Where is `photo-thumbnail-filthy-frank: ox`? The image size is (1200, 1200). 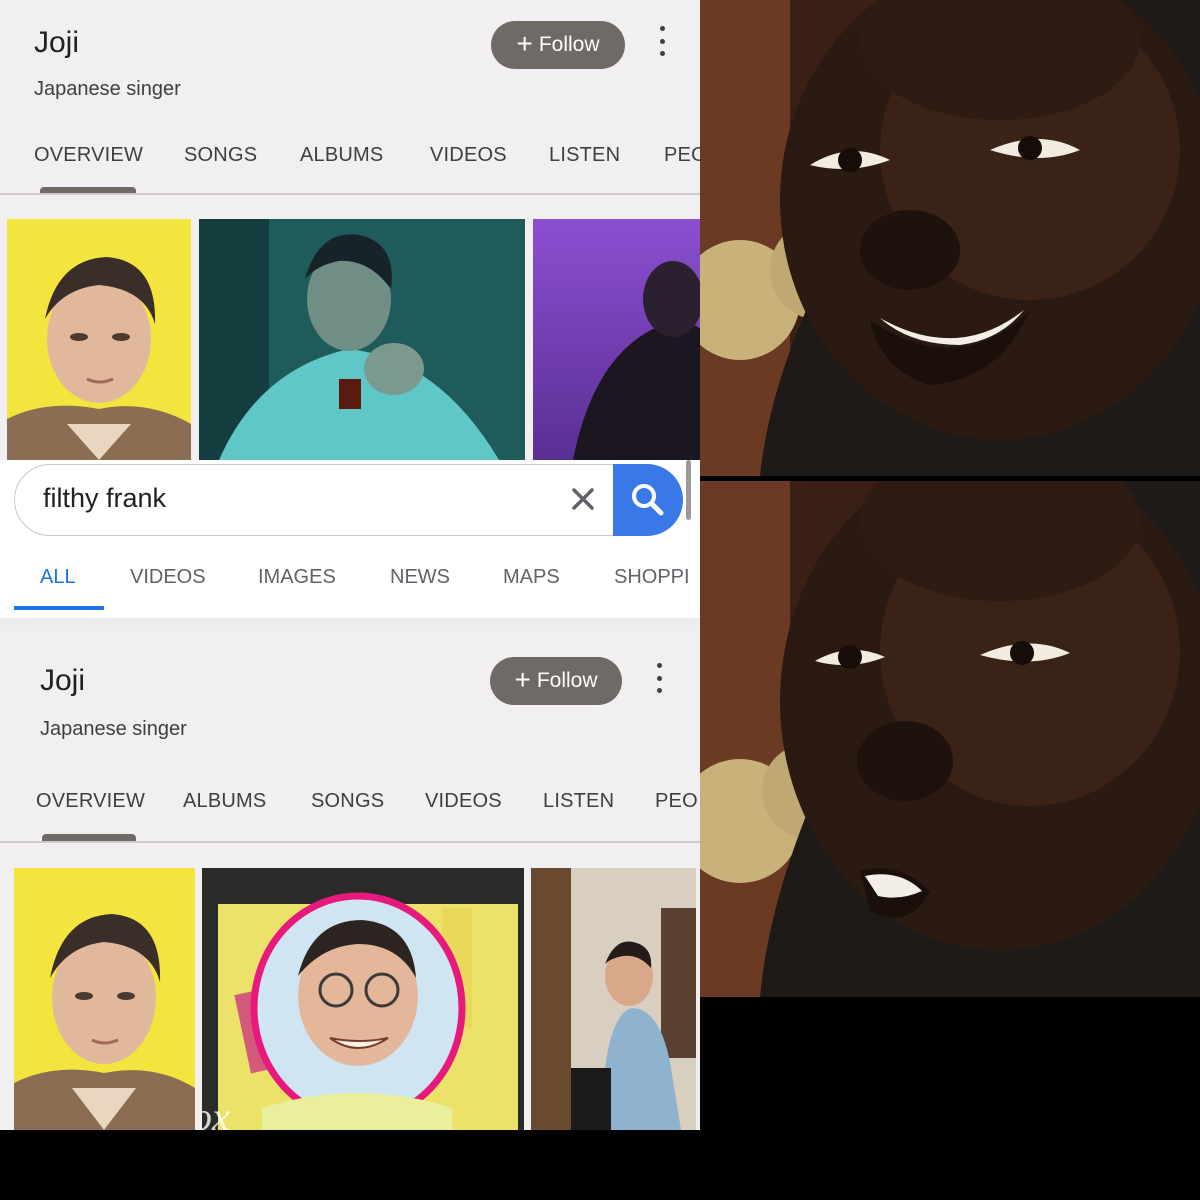 photo-thumbnail-filthy-frank: ox is located at coordinates (363, 999).